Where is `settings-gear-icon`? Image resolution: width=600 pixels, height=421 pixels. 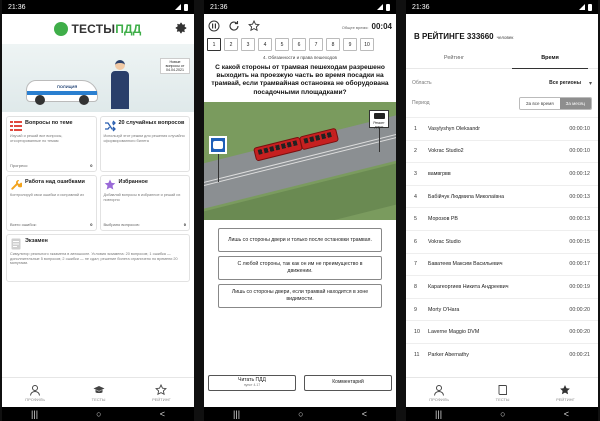
settings-gear-icon is located at coordinates (181, 28).